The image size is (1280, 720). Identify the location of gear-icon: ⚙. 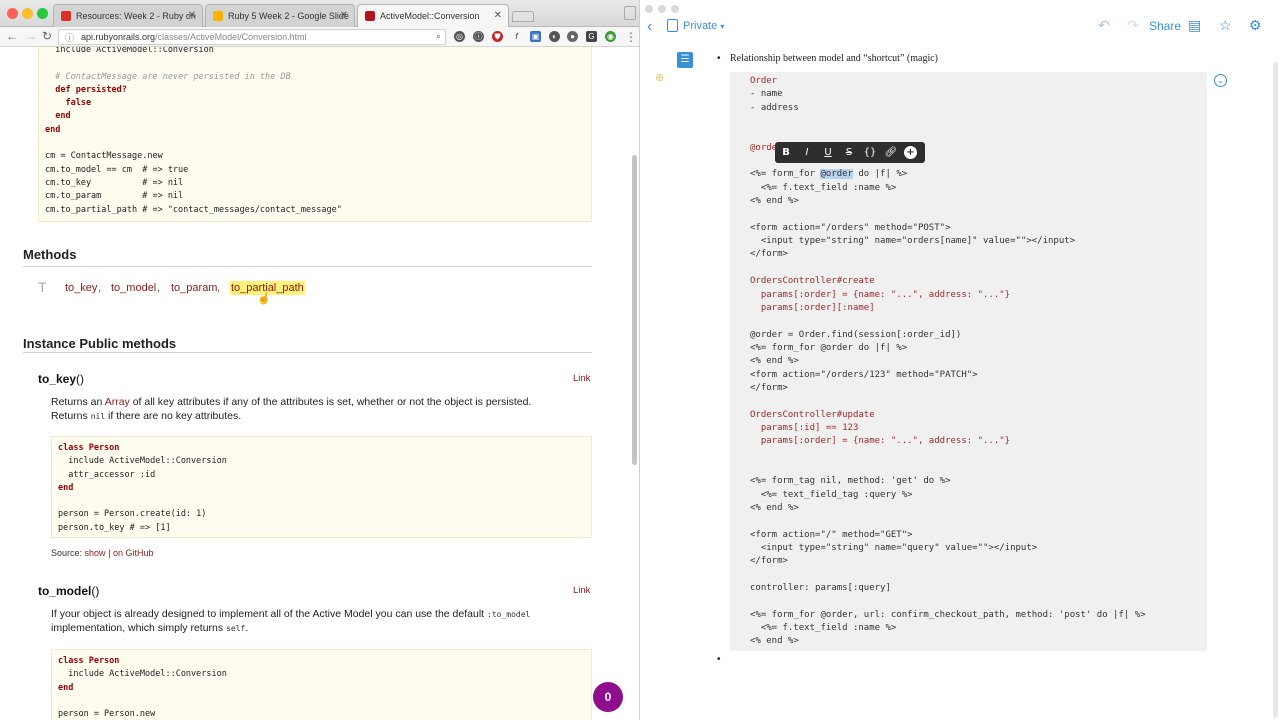
(1255, 25).